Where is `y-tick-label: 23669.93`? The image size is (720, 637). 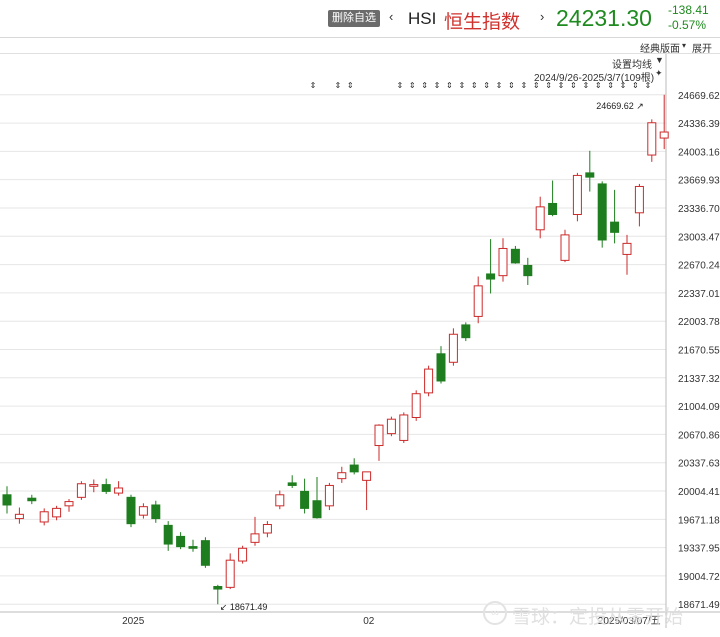 y-tick-label: 23669.93 is located at coordinates (699, 181).